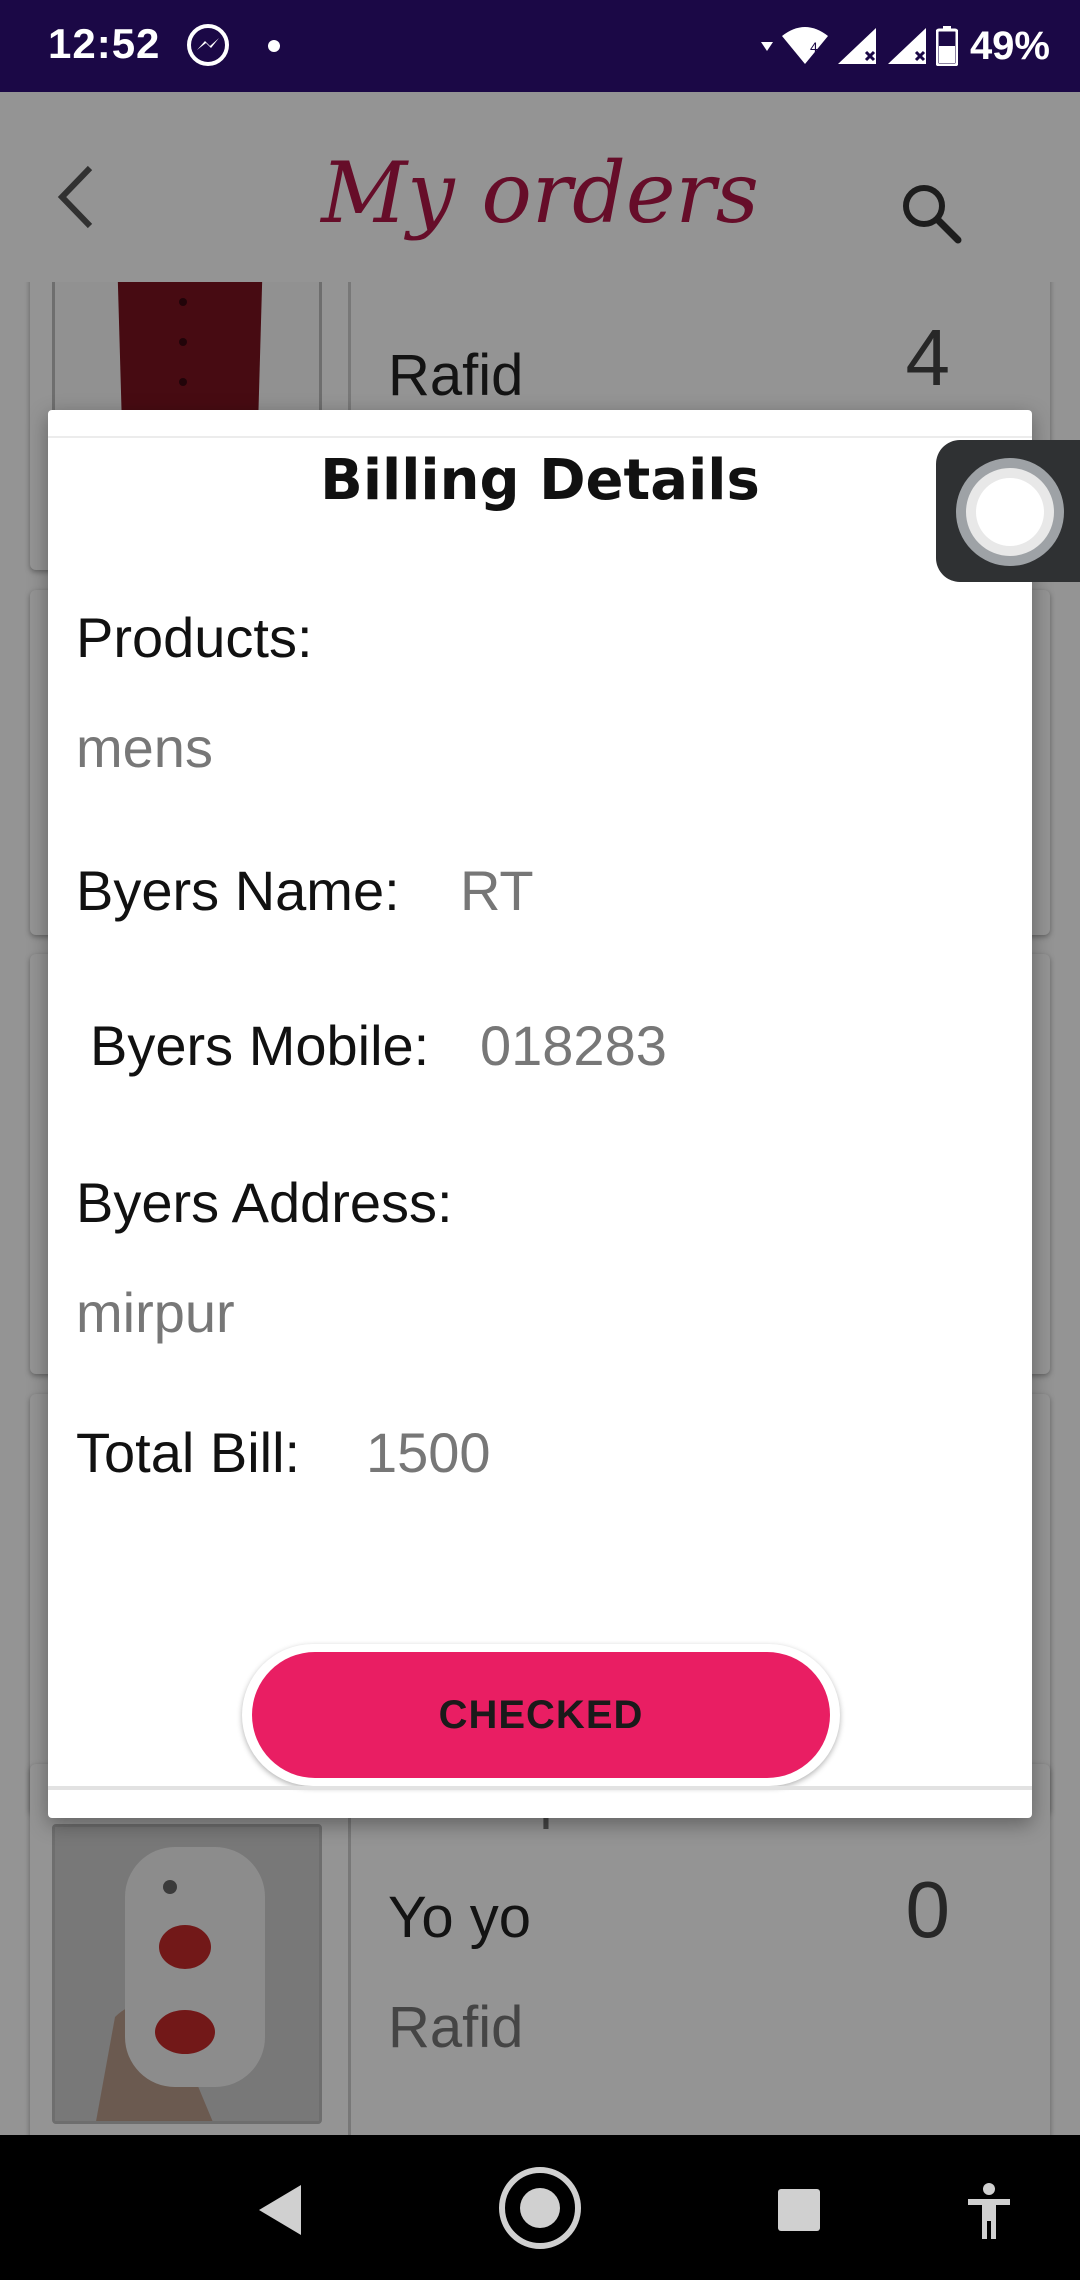 Image resolution: width=1080 pixels, height=2280 pixels. I want to click on checked-button-label: CHECKED, so click(541, 1715).